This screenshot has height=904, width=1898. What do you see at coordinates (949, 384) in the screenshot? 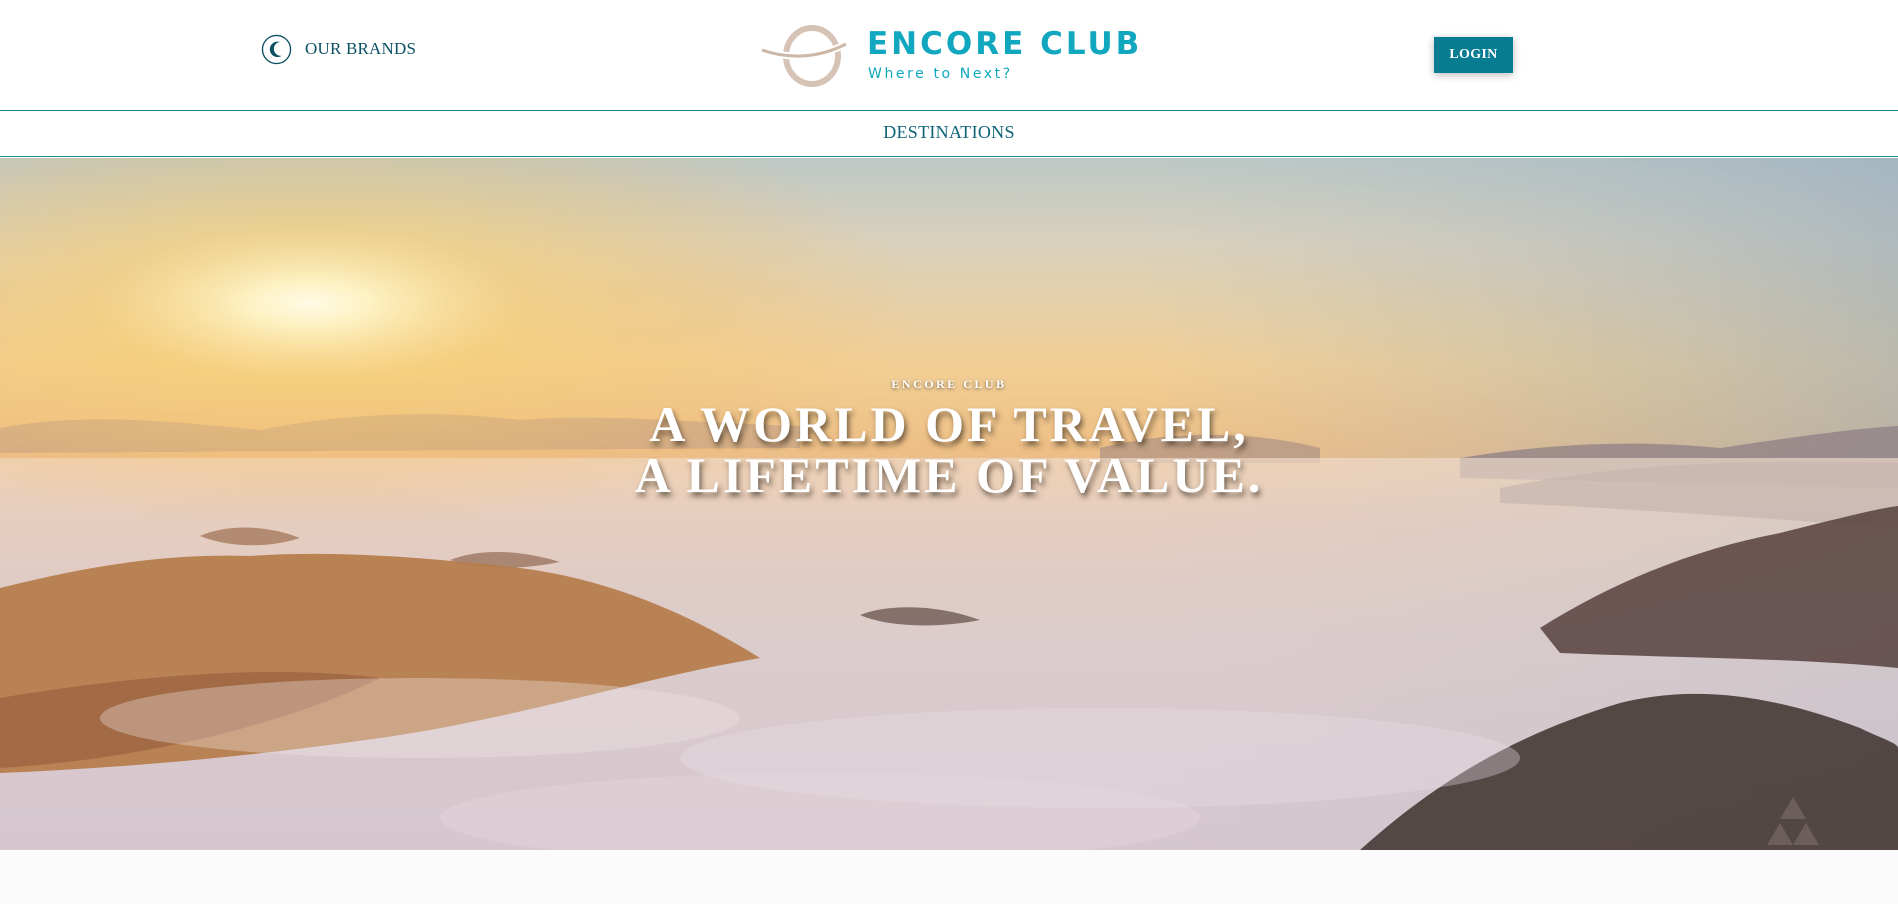
I see `hero-kicker: ENCORE CLUB` at bounding box center [949, 384].